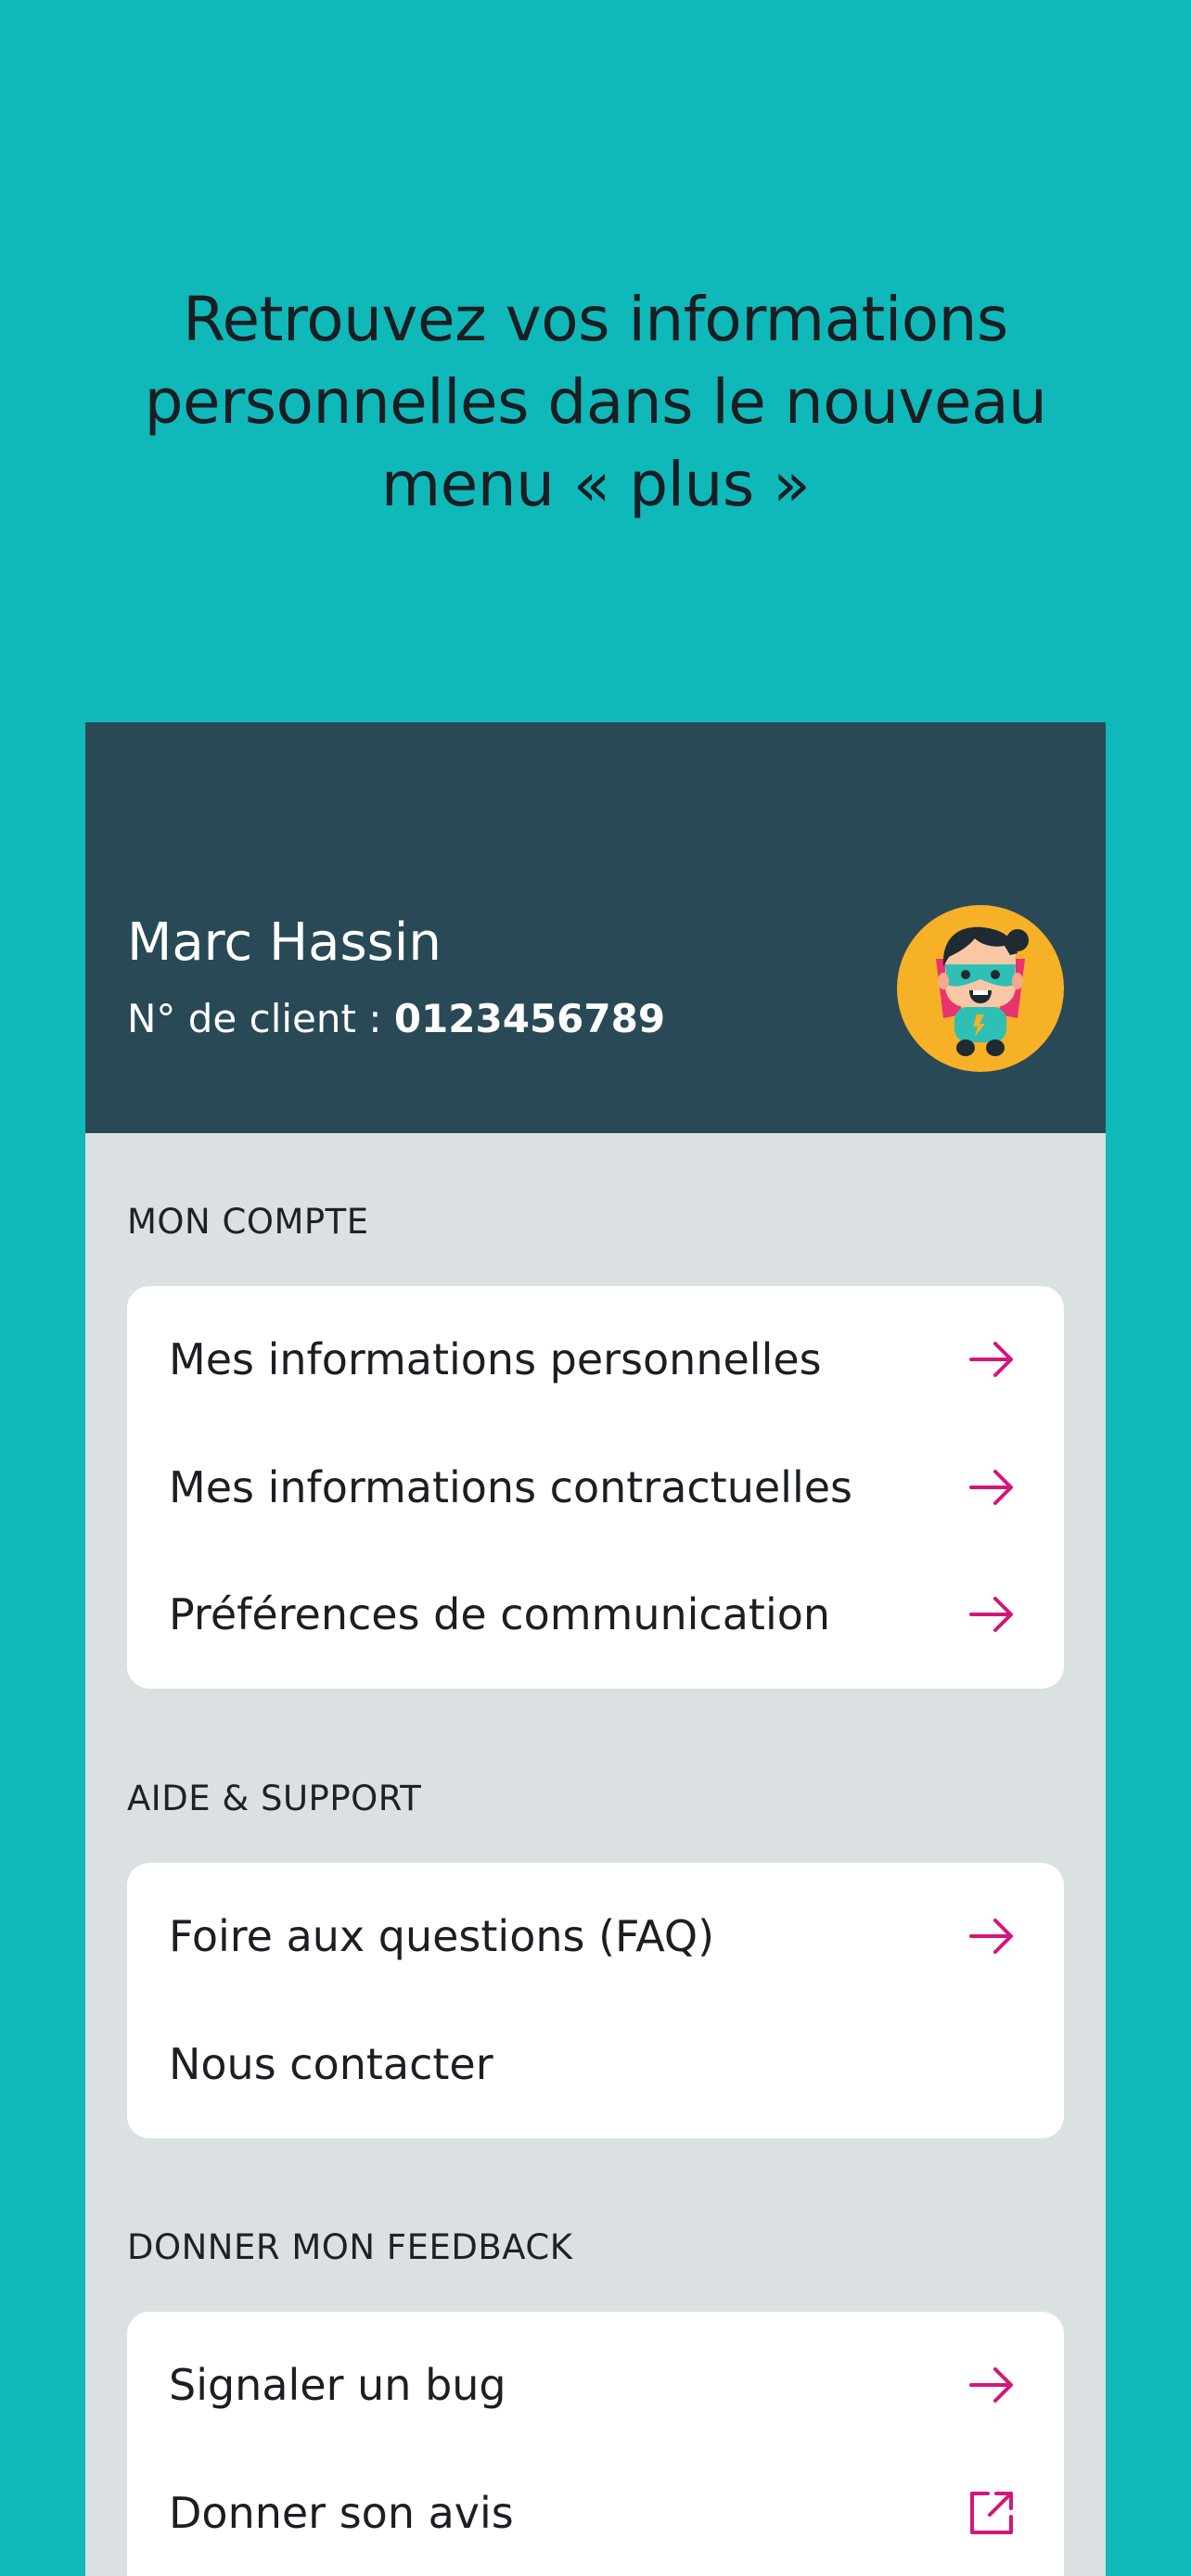 This screenshot has height=2576, width=1191. I want to click on help-card: Foire aux questions (FAQ) Nous contacter, so click(595, 2000).